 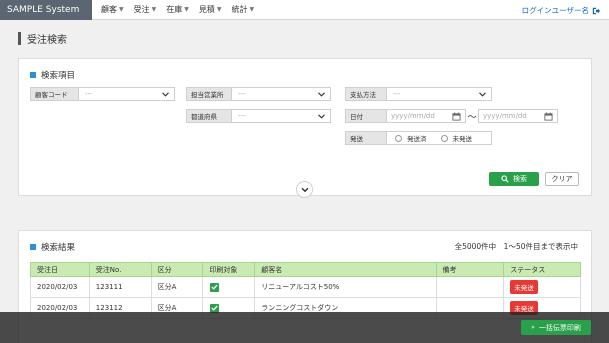 I want to click on clear-button: クリア, so click(x=562, y=179).